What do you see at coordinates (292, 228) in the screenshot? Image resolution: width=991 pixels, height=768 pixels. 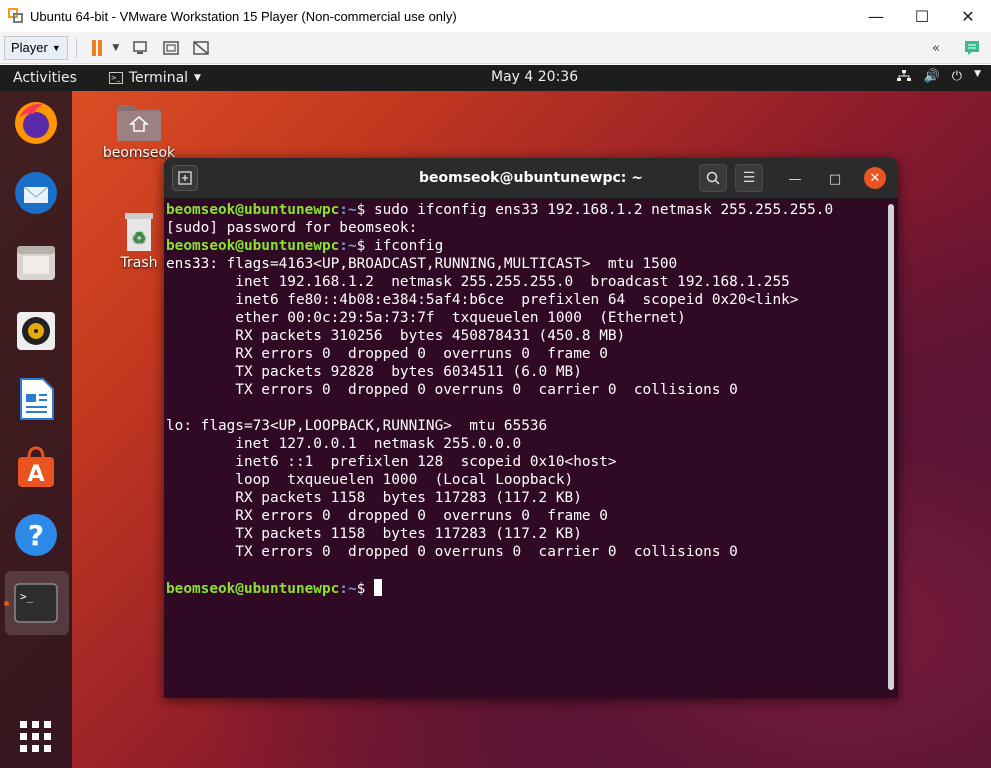 I see `output-text: [sudo] password for beomseok:` at bounding box center [292, 228].